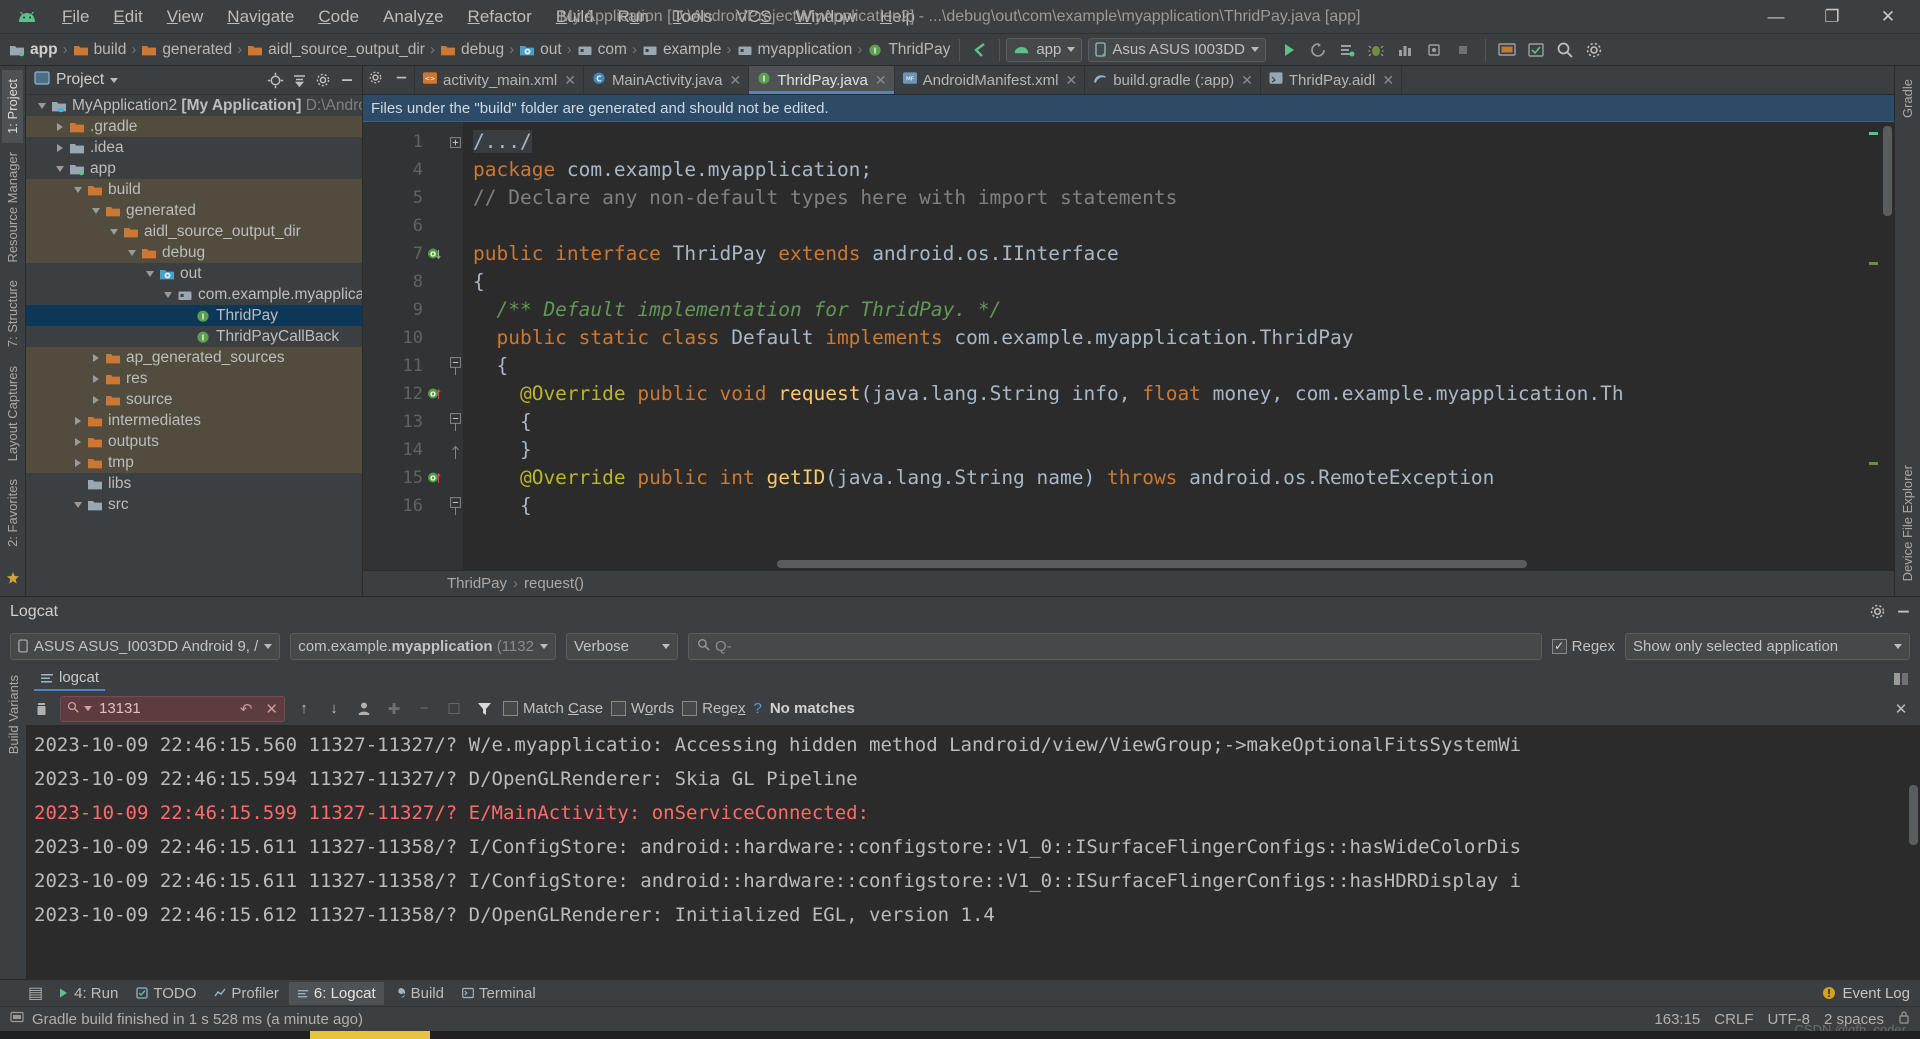  What do you see at coordinates (347, 80) in the screenshot?
I see `hide-panel-icon` at bounding box center [347, 80].